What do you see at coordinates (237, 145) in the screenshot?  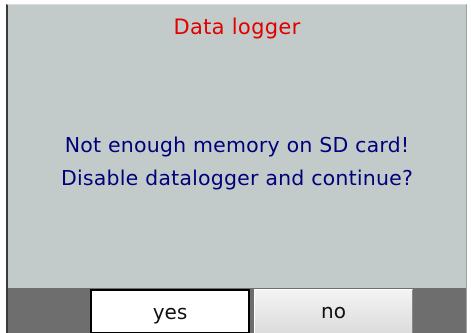 I see `message-line-1: Not enough memory on SD card!` at bounding box center [237, 145].